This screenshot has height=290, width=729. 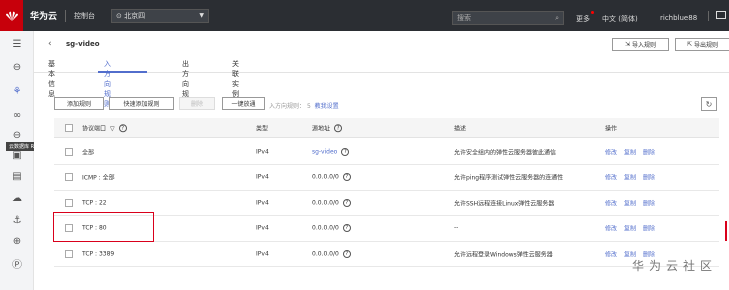 I want to click on divider, so click(x=708, y=16).